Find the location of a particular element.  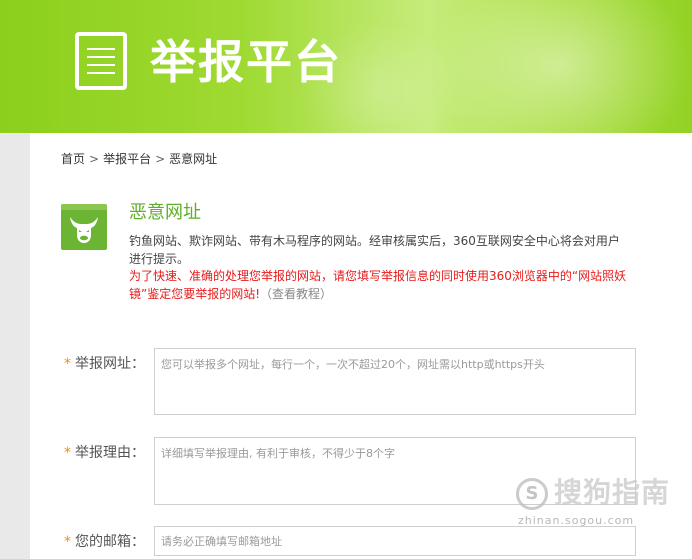

bull-head-icon is located at coordinates (84, 227).